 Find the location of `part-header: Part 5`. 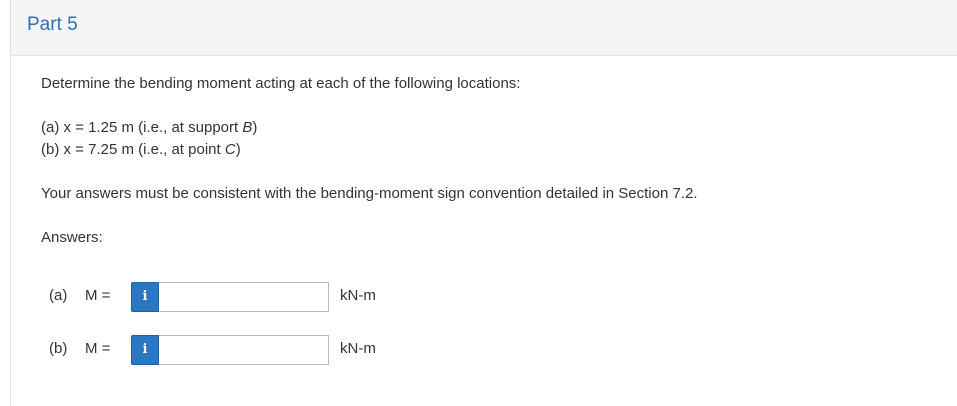

part-header: Part 5 is located at coordinates (484, 28).